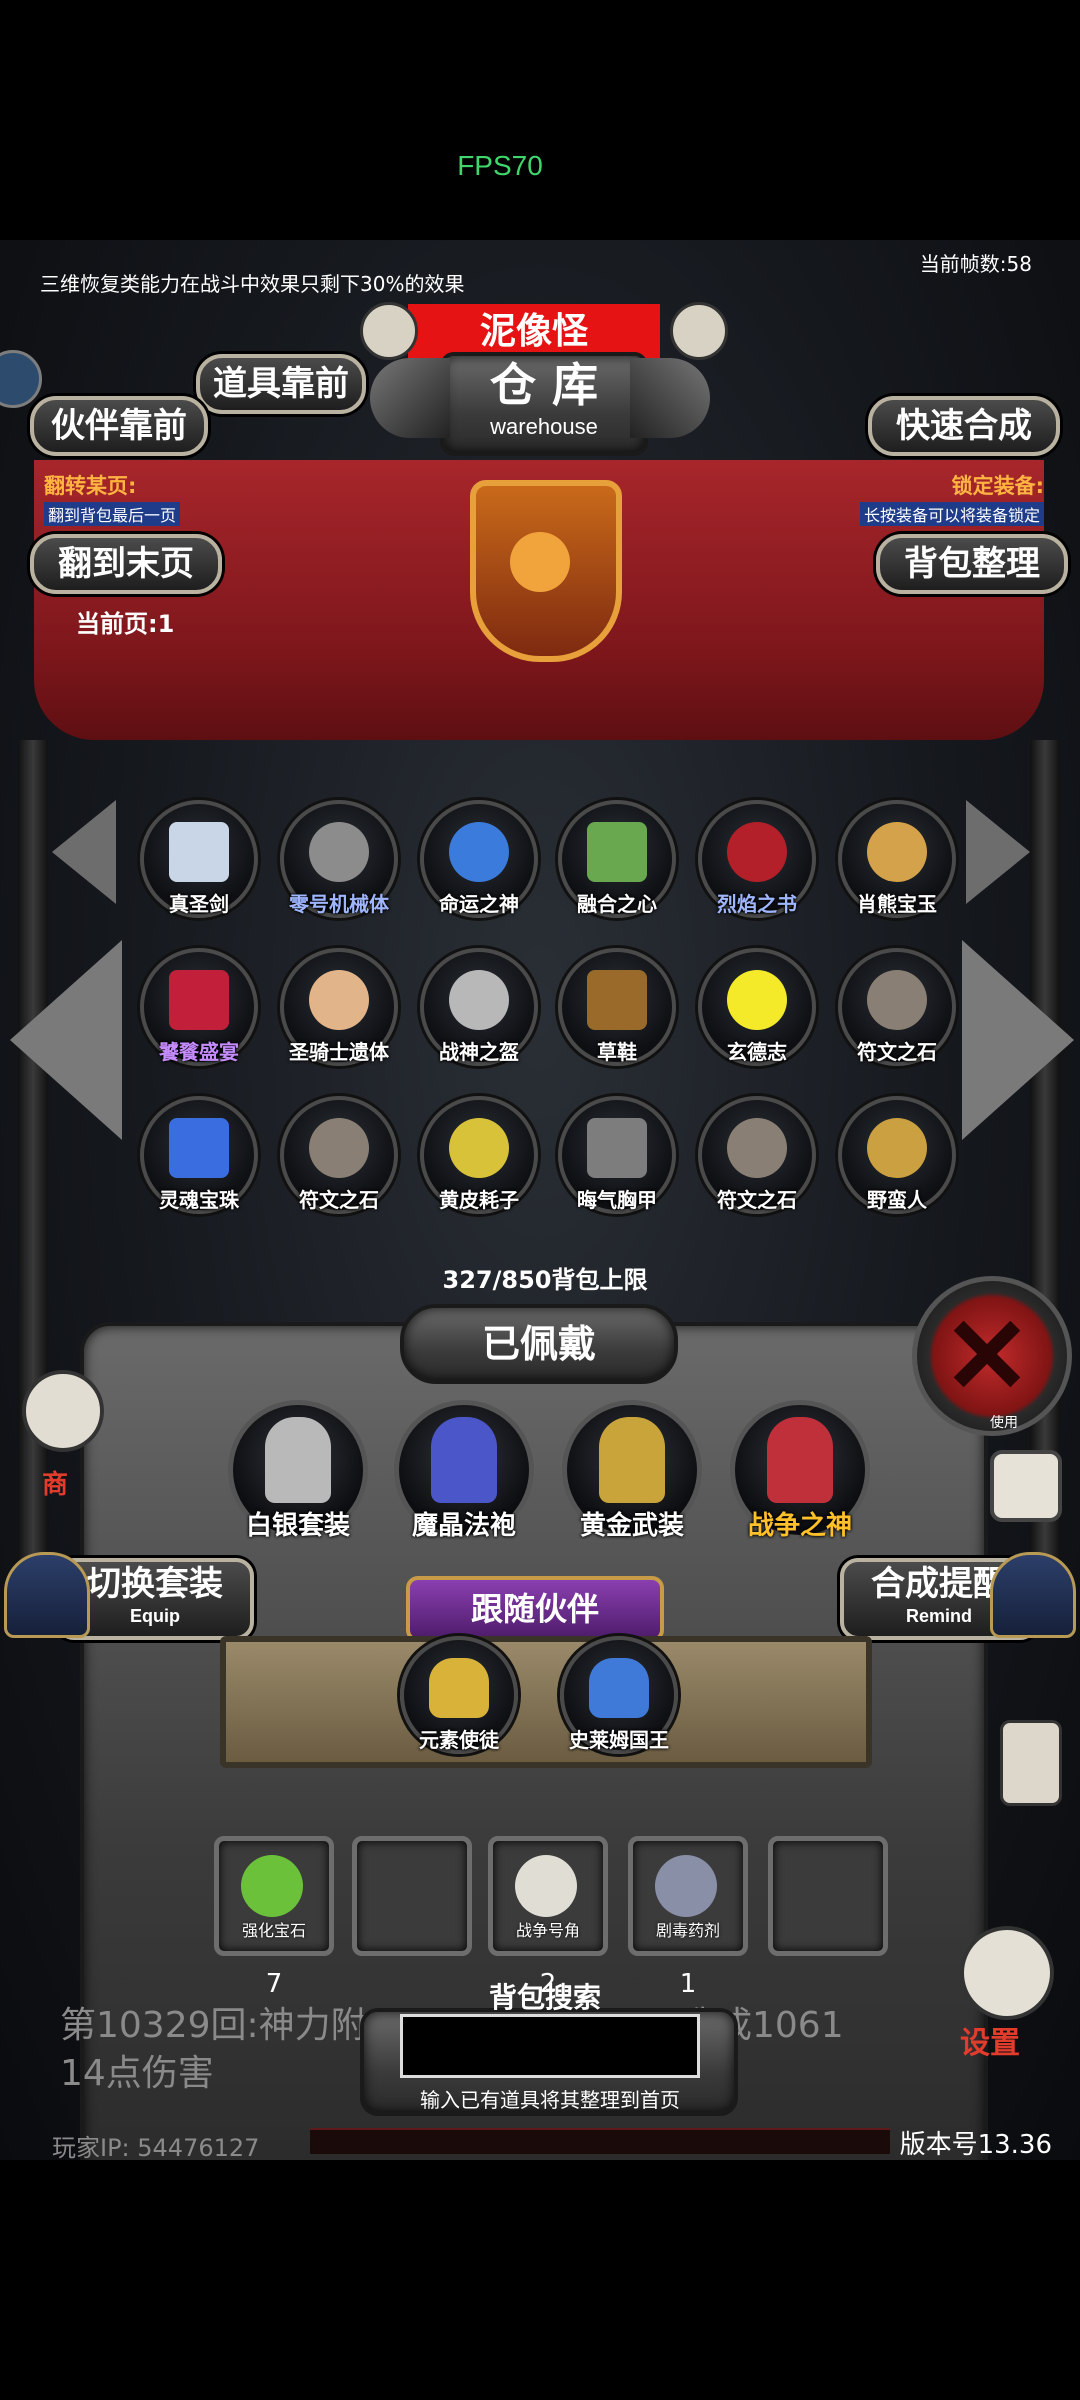  Describe the element at coordinates (1018, 1040) in the screenshot. I see `next-page-arrow-icon` at that location.